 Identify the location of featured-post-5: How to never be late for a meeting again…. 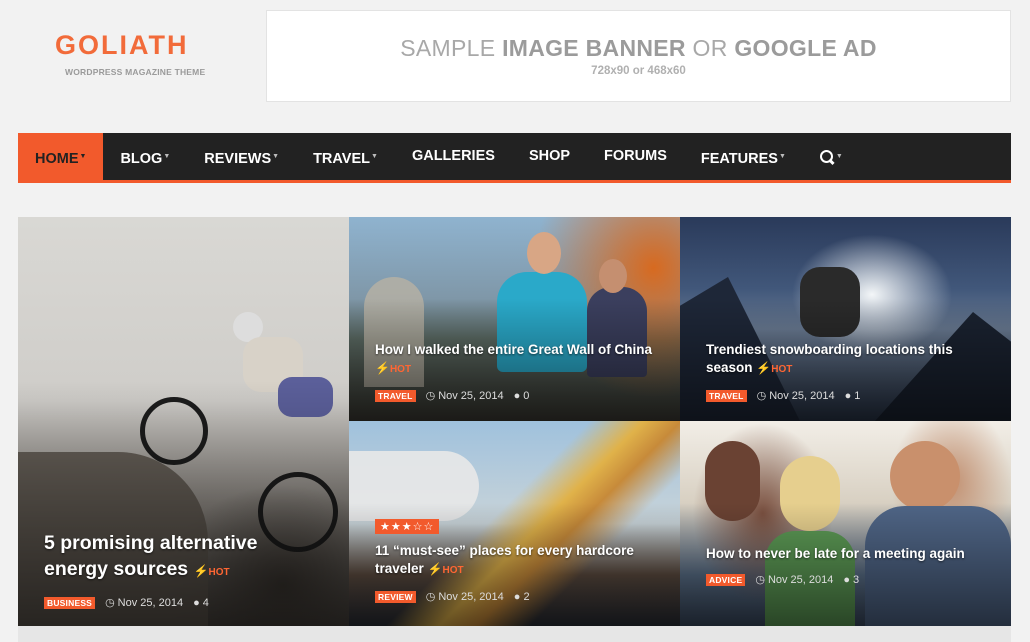
(845, 523).